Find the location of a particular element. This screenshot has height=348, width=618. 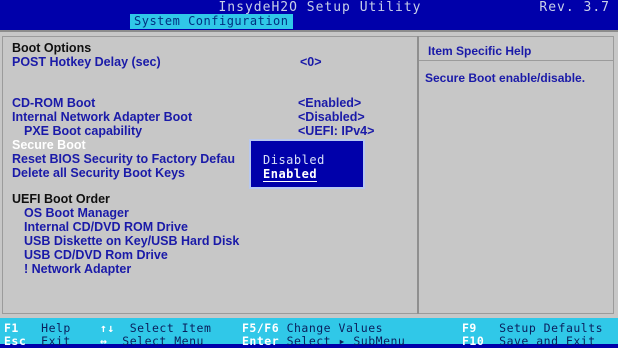

hotkey-f9: F9 Setup Defaults is located at coordinates (532, 328).